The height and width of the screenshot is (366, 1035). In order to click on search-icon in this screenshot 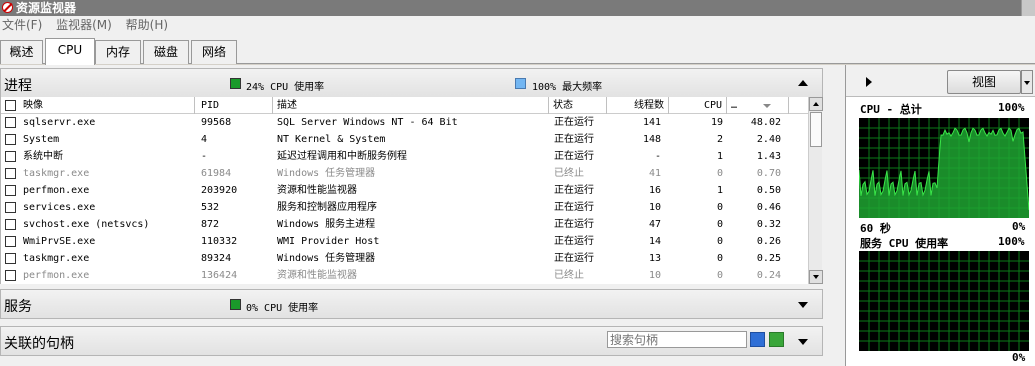, I will do `click(757, 339)`.